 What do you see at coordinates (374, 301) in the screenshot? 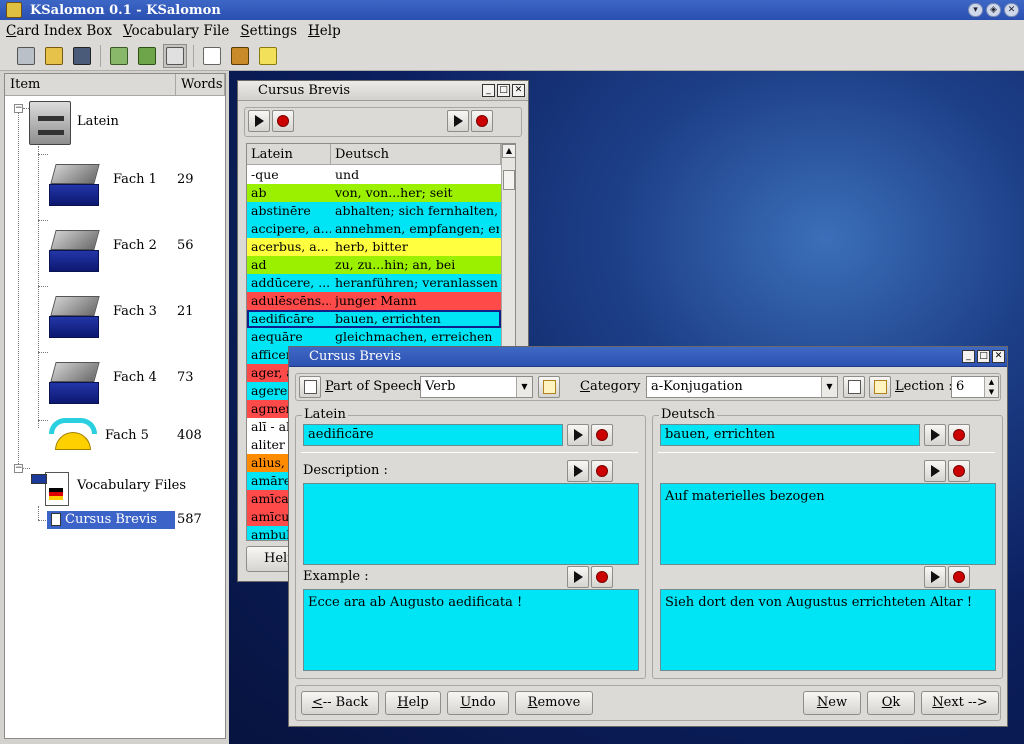
I see `table-row: adulēscēns... junger Mann` at bounding box center [374, 301].